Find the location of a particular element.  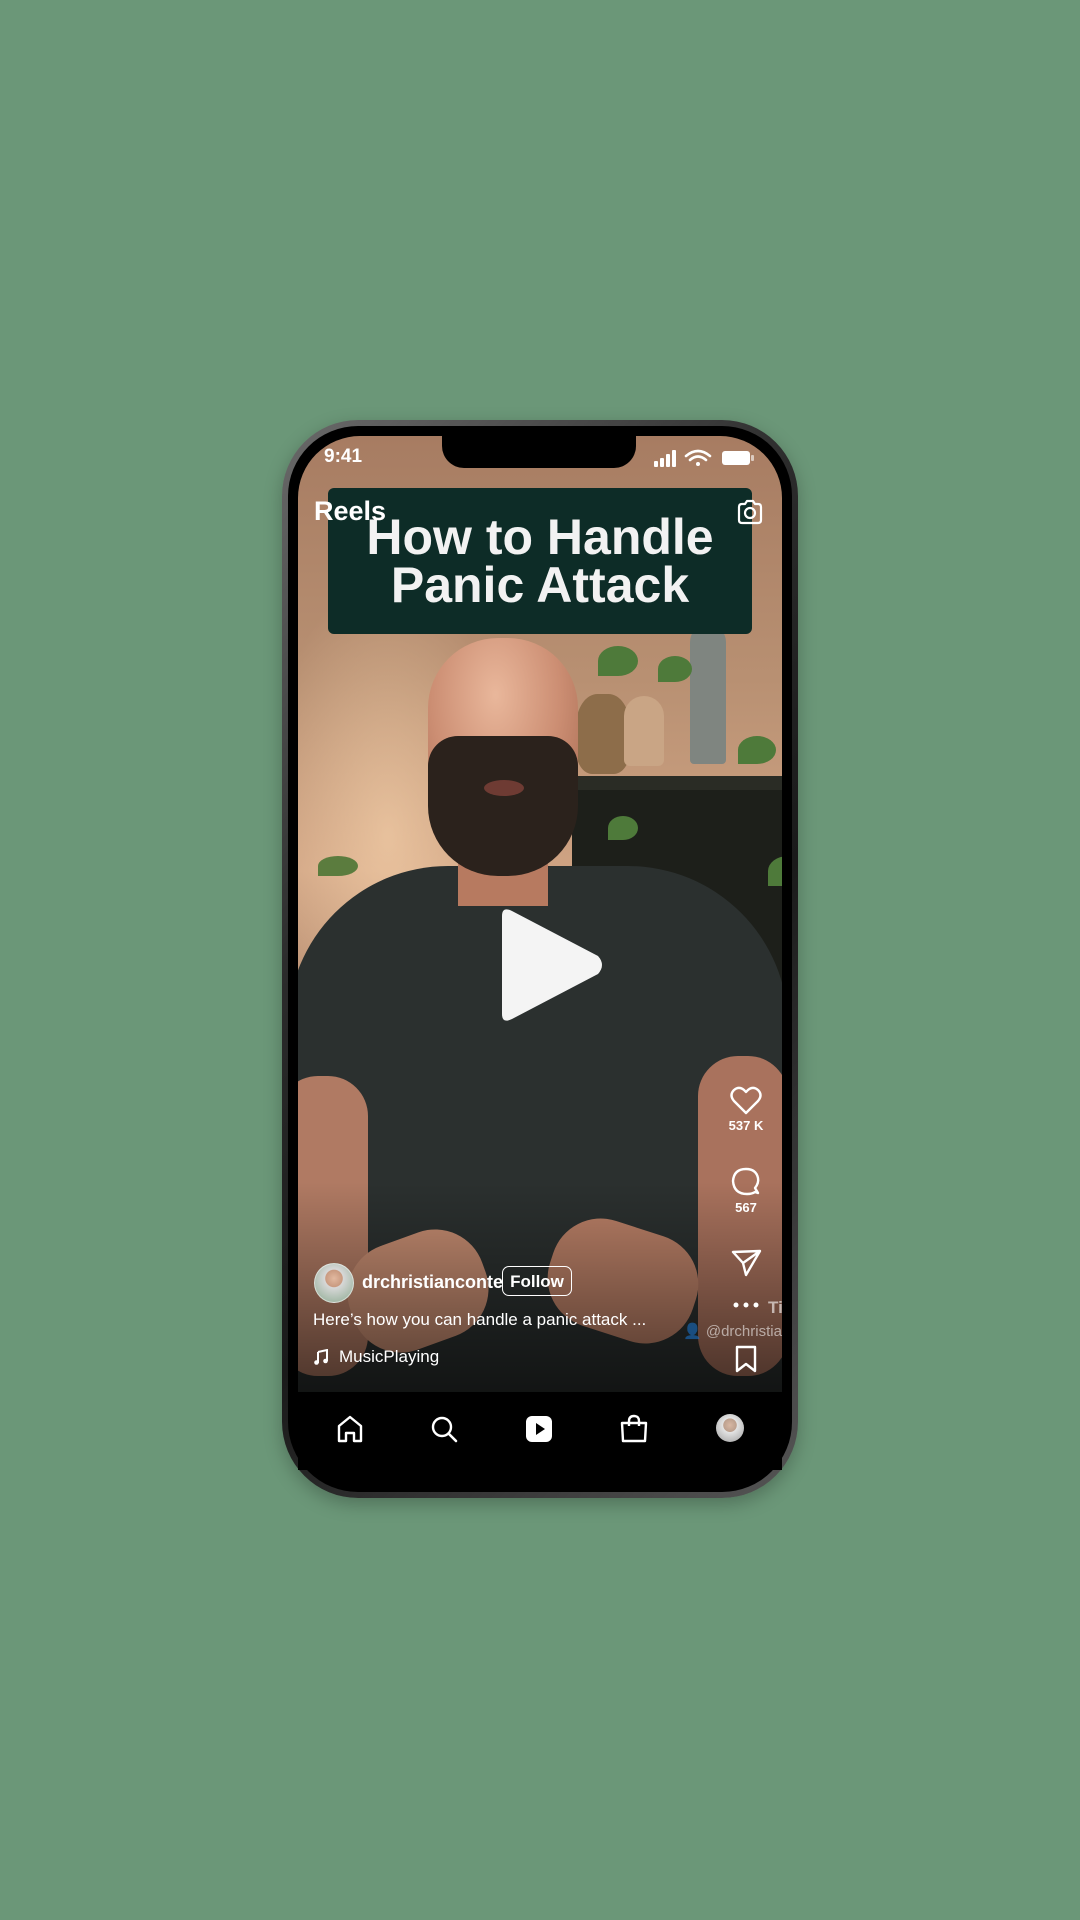

like-action: 537 K is located at coordinates (746, 1109).